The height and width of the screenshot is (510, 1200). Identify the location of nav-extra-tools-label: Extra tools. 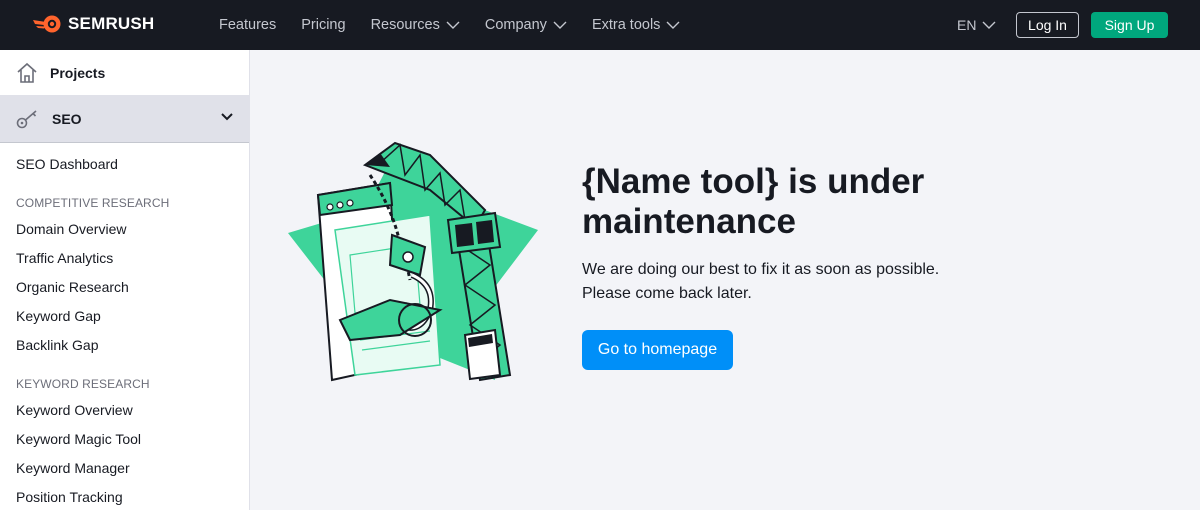
(626, 25).